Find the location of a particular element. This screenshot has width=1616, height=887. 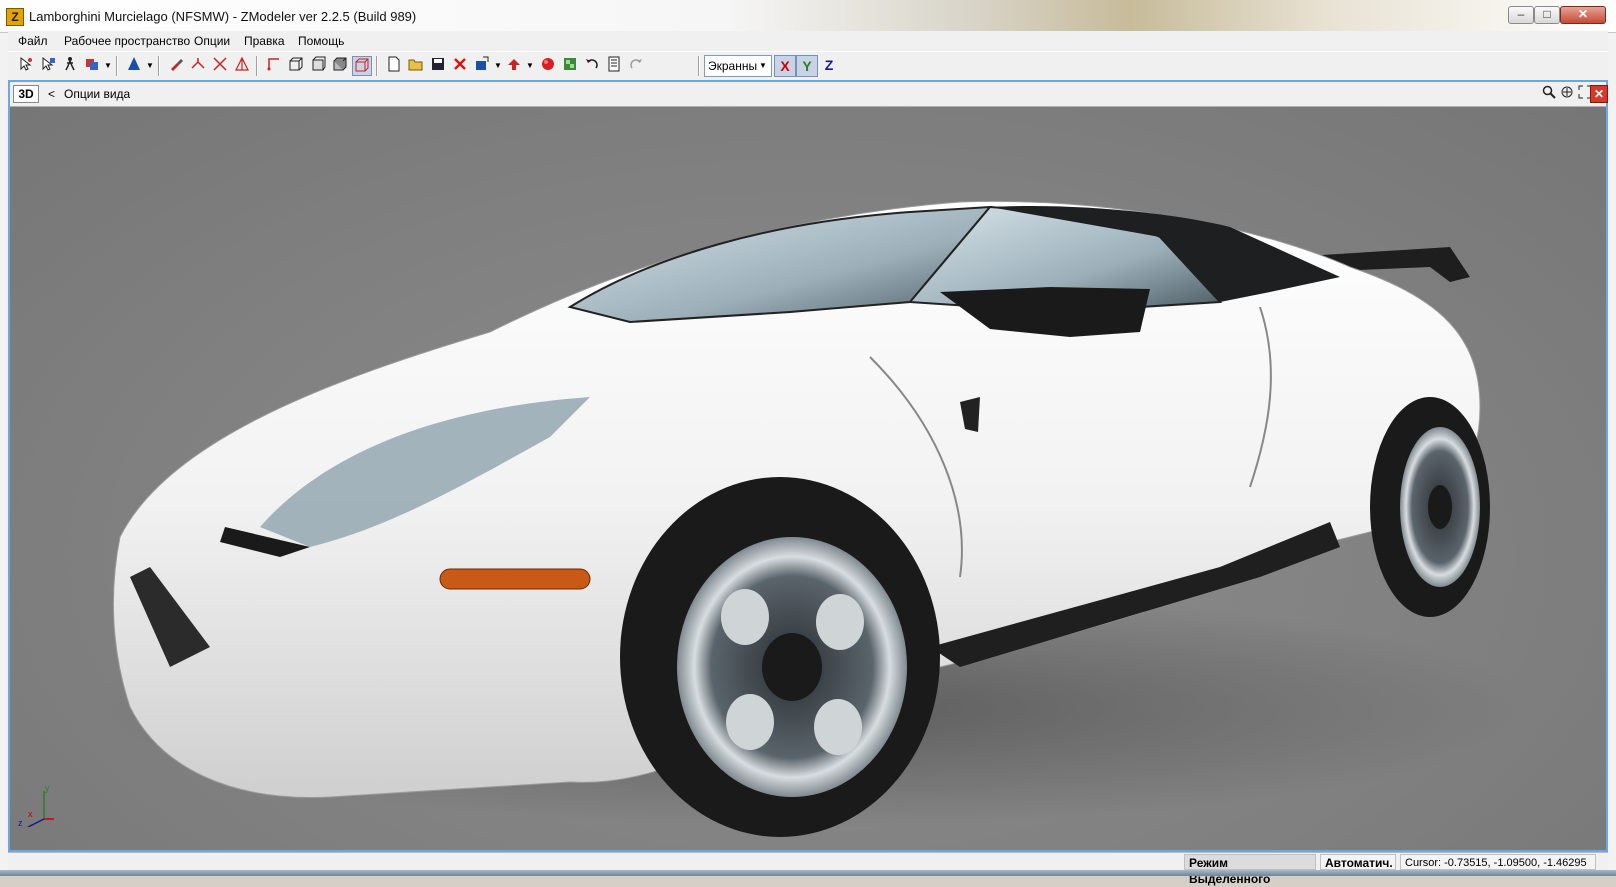

import-icon is located at coordinates (482, 66).